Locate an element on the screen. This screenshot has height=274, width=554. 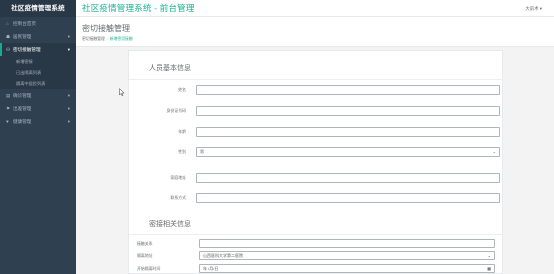
sidebar-item-label: 密切接触管理 is located at coordinates (27, 49).